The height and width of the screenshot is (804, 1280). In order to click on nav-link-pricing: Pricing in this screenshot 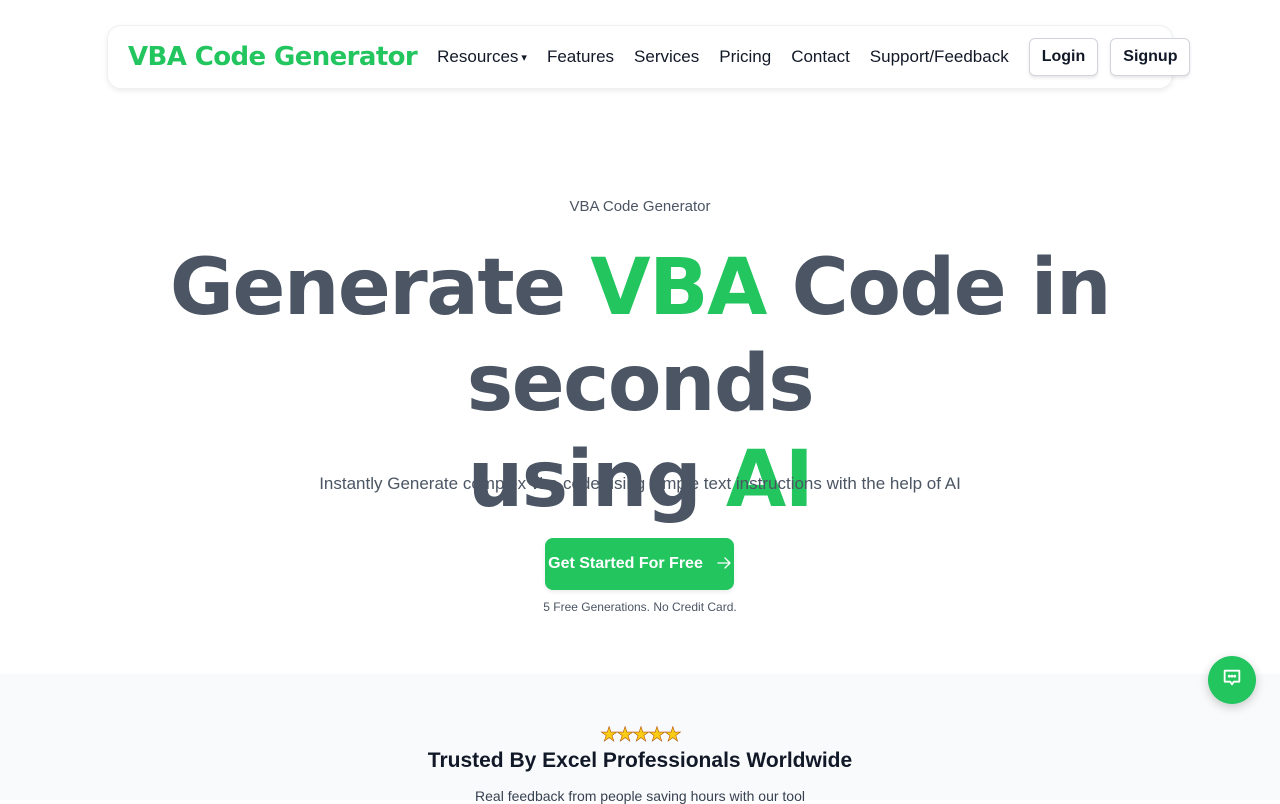, I will do `click(745, 57)`.